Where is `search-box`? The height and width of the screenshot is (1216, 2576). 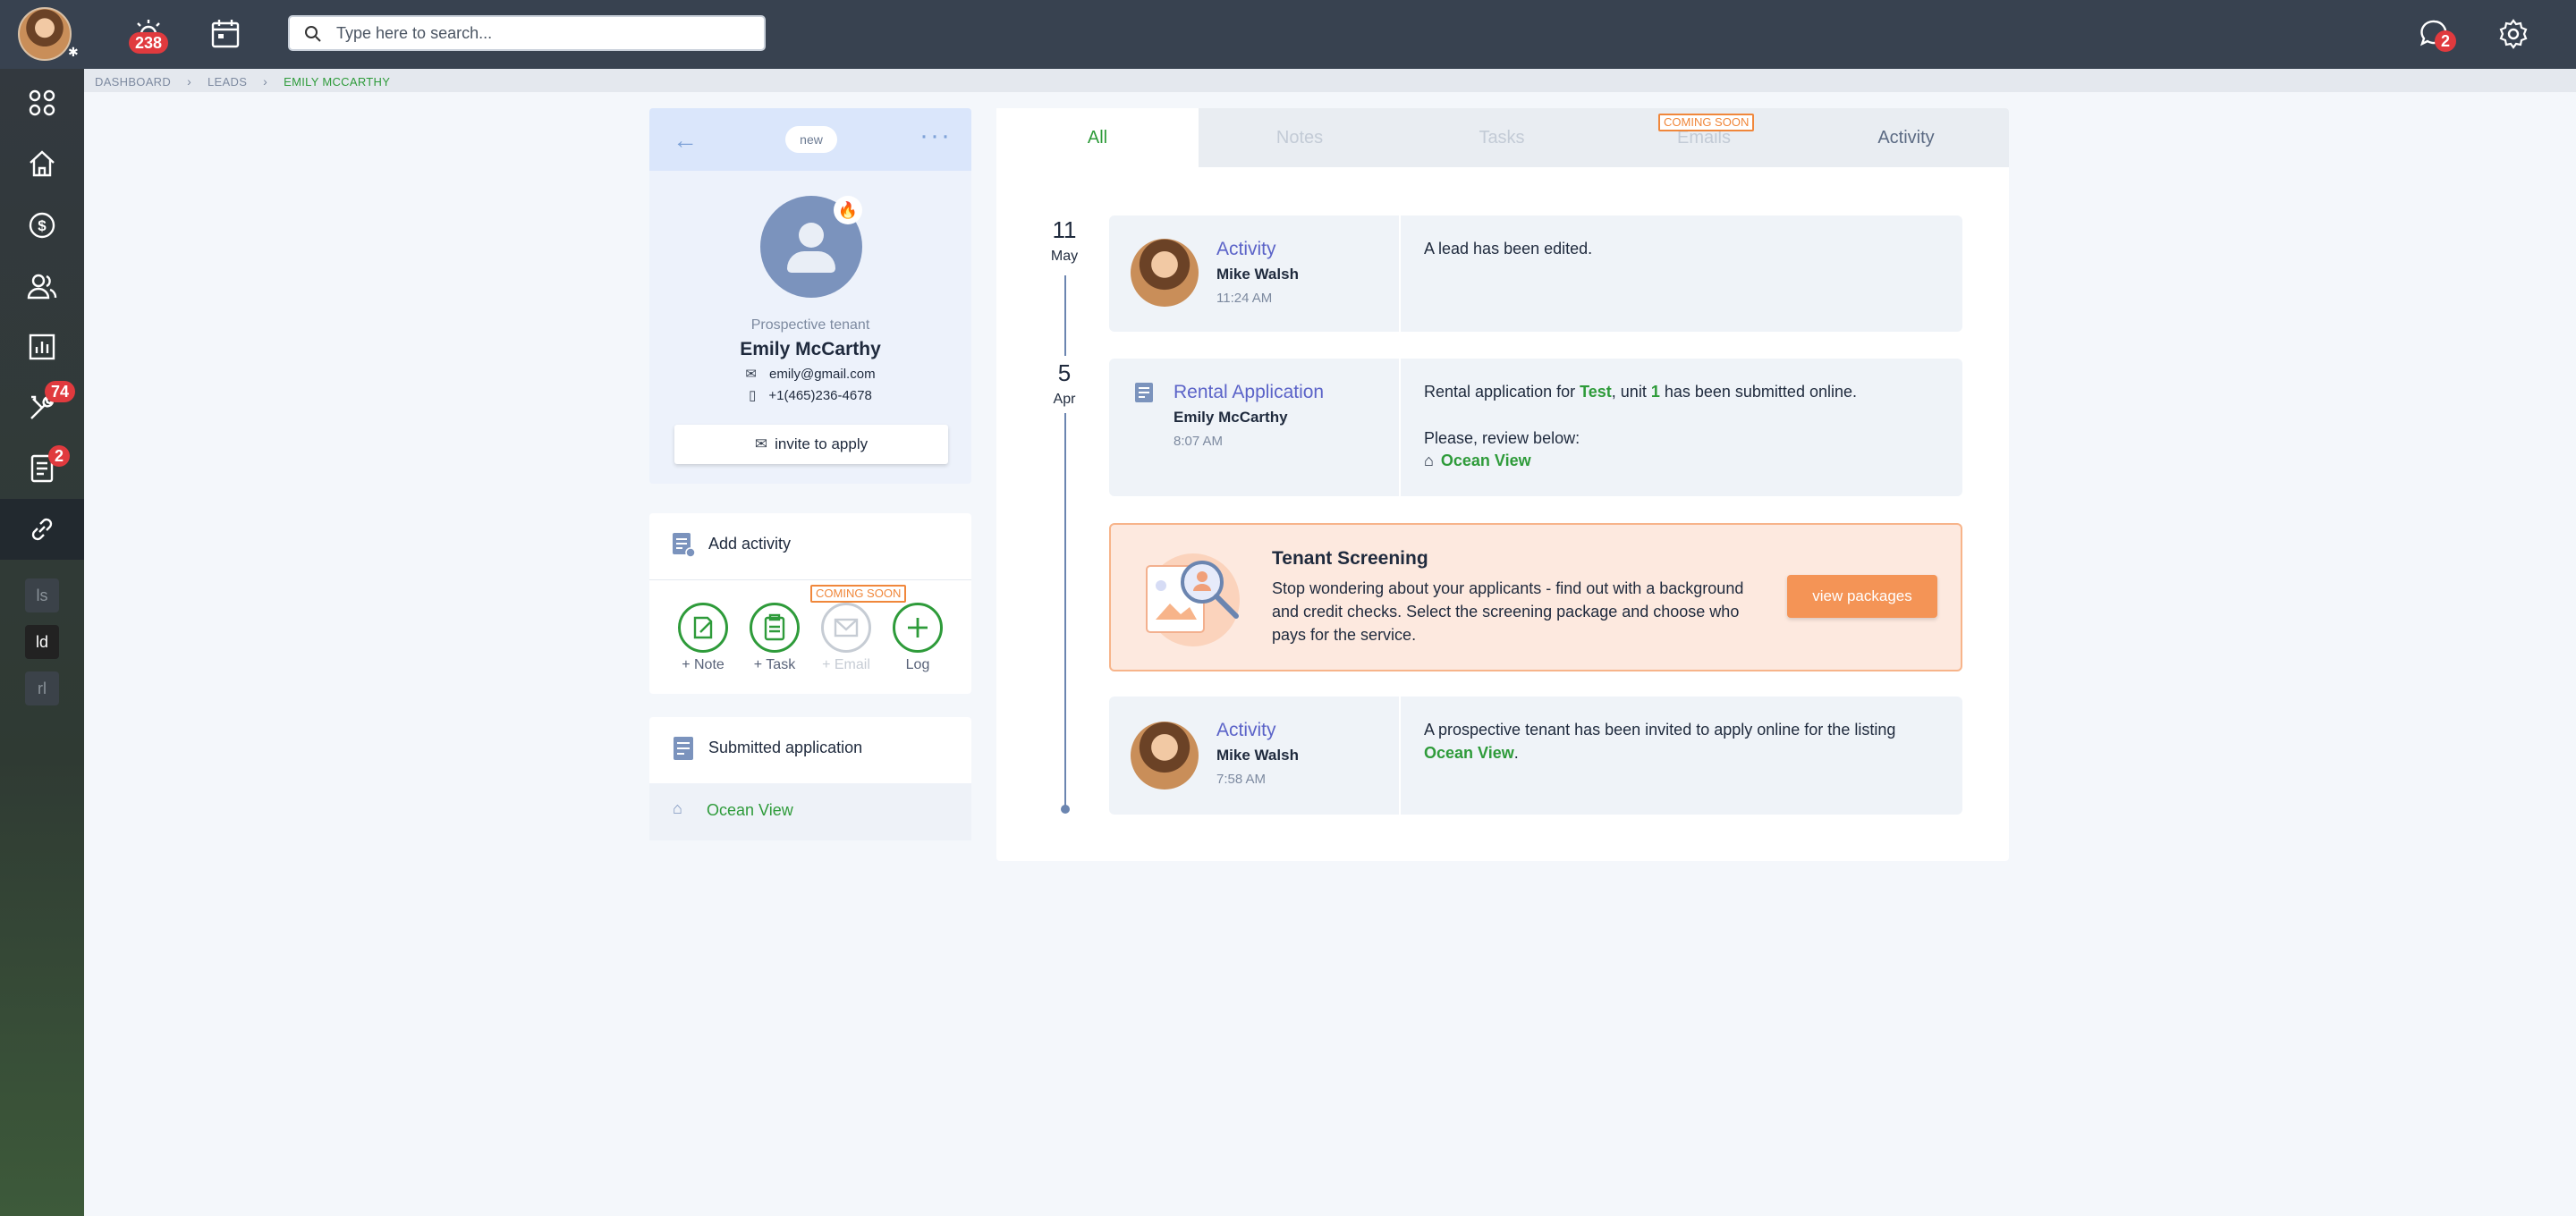
search-box is located at coordinates (527, 33).